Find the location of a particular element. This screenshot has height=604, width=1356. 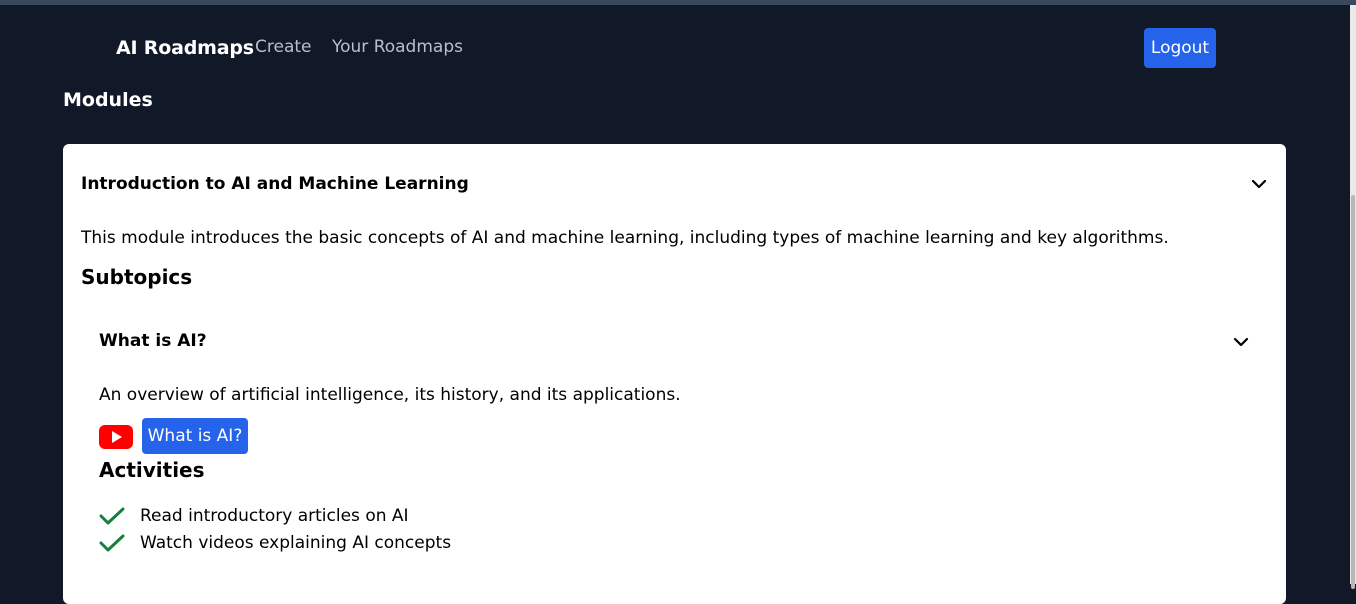

page-title: Modules is located at coordinates (108, 100).